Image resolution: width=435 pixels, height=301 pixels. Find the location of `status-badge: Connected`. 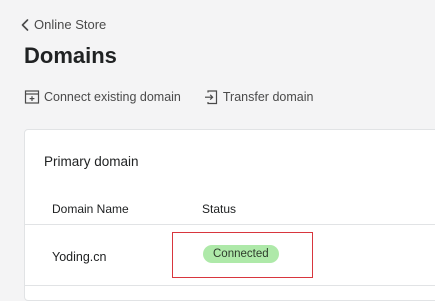

status-badge: Connected is located at coordinates (241, 254).